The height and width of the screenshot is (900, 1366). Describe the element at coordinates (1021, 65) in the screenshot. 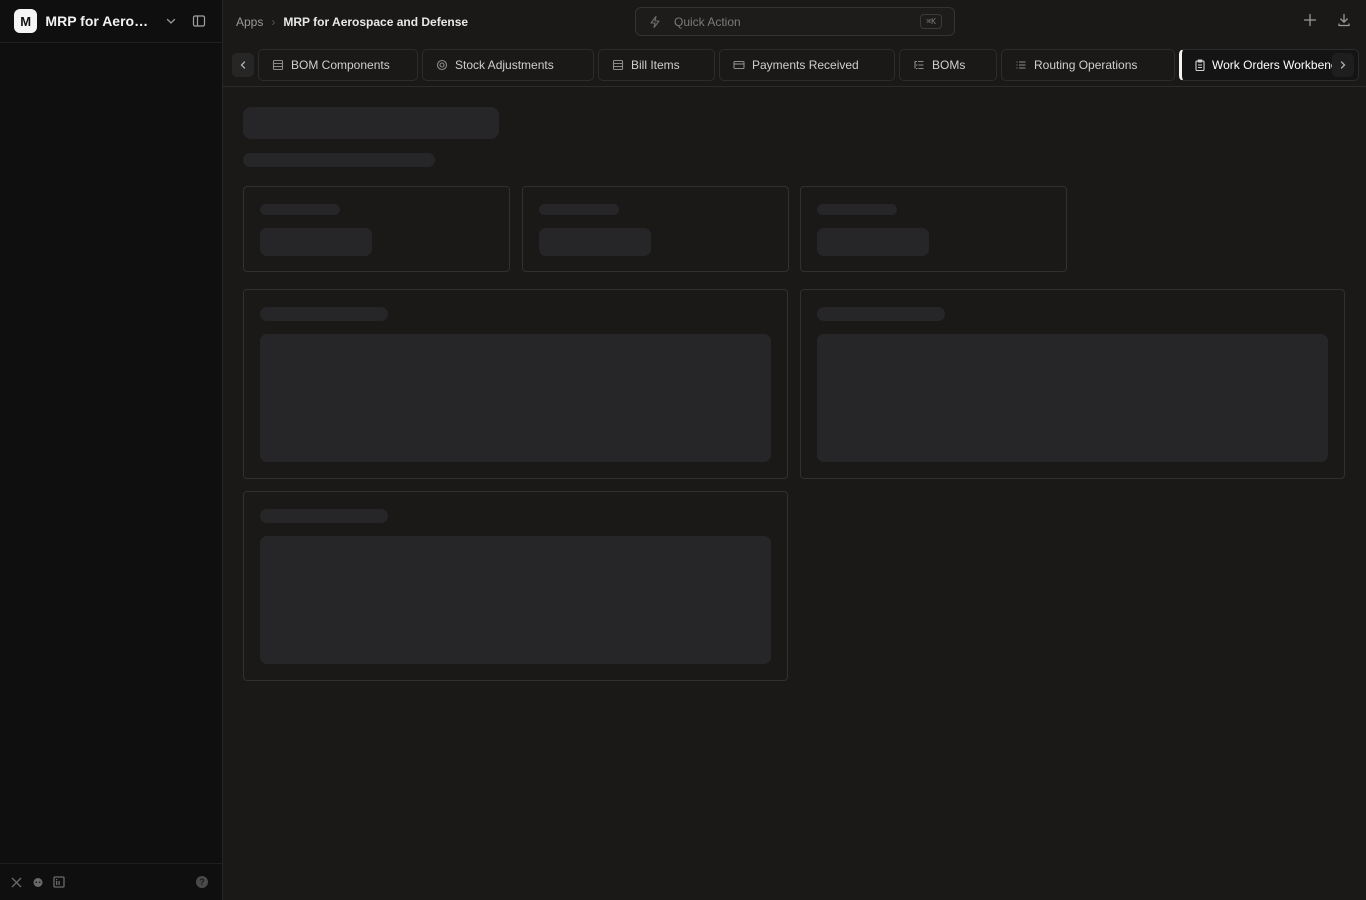

I see `list-icon` at that location.